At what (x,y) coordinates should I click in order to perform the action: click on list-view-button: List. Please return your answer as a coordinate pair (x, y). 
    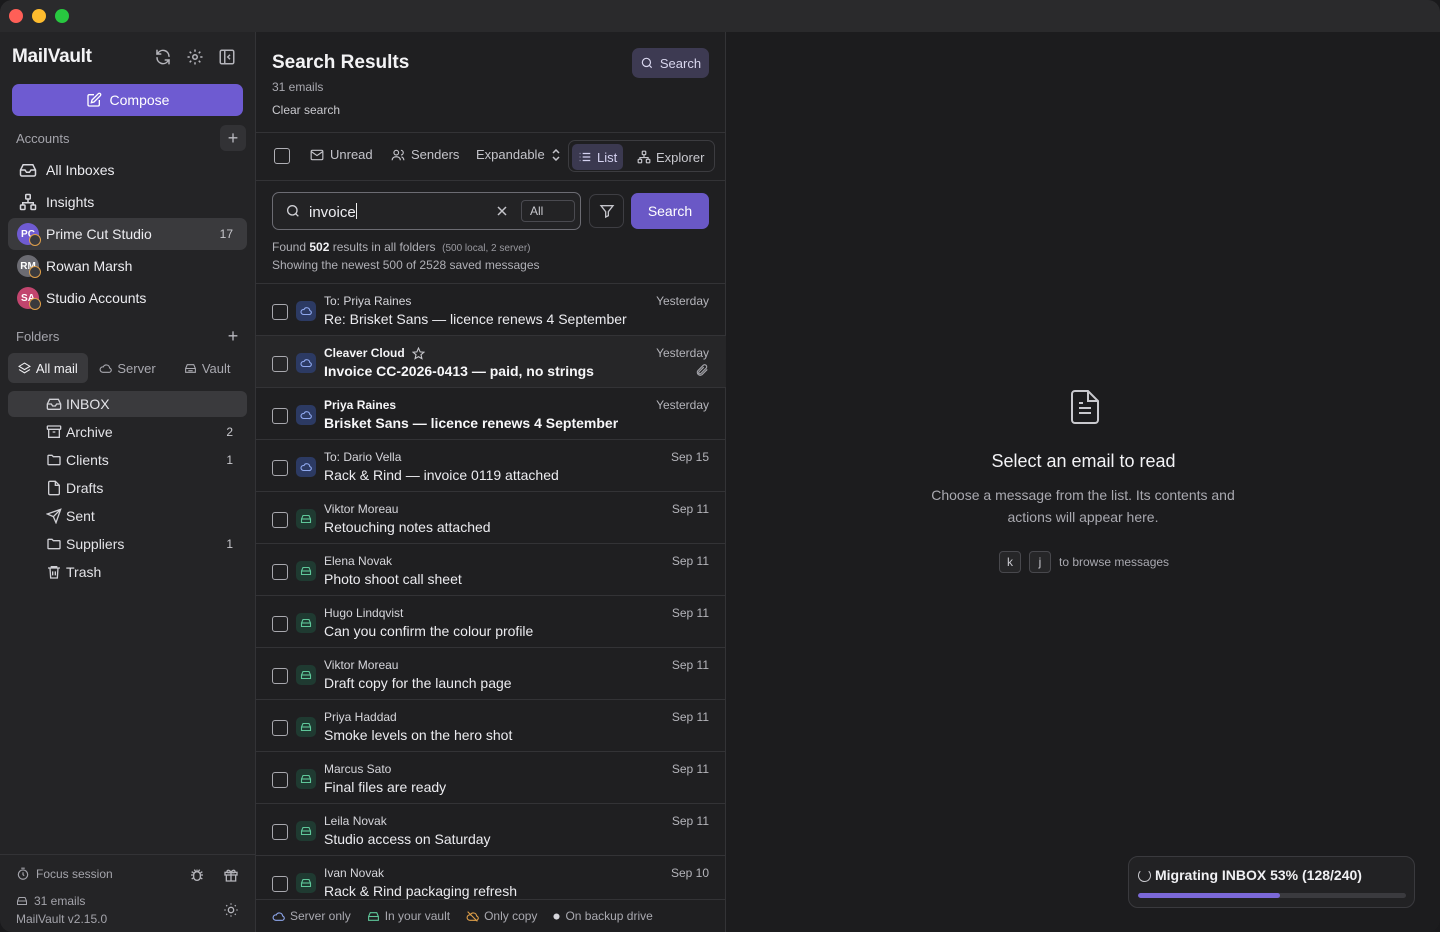
    Looking at the image, I should click on (598, 157).